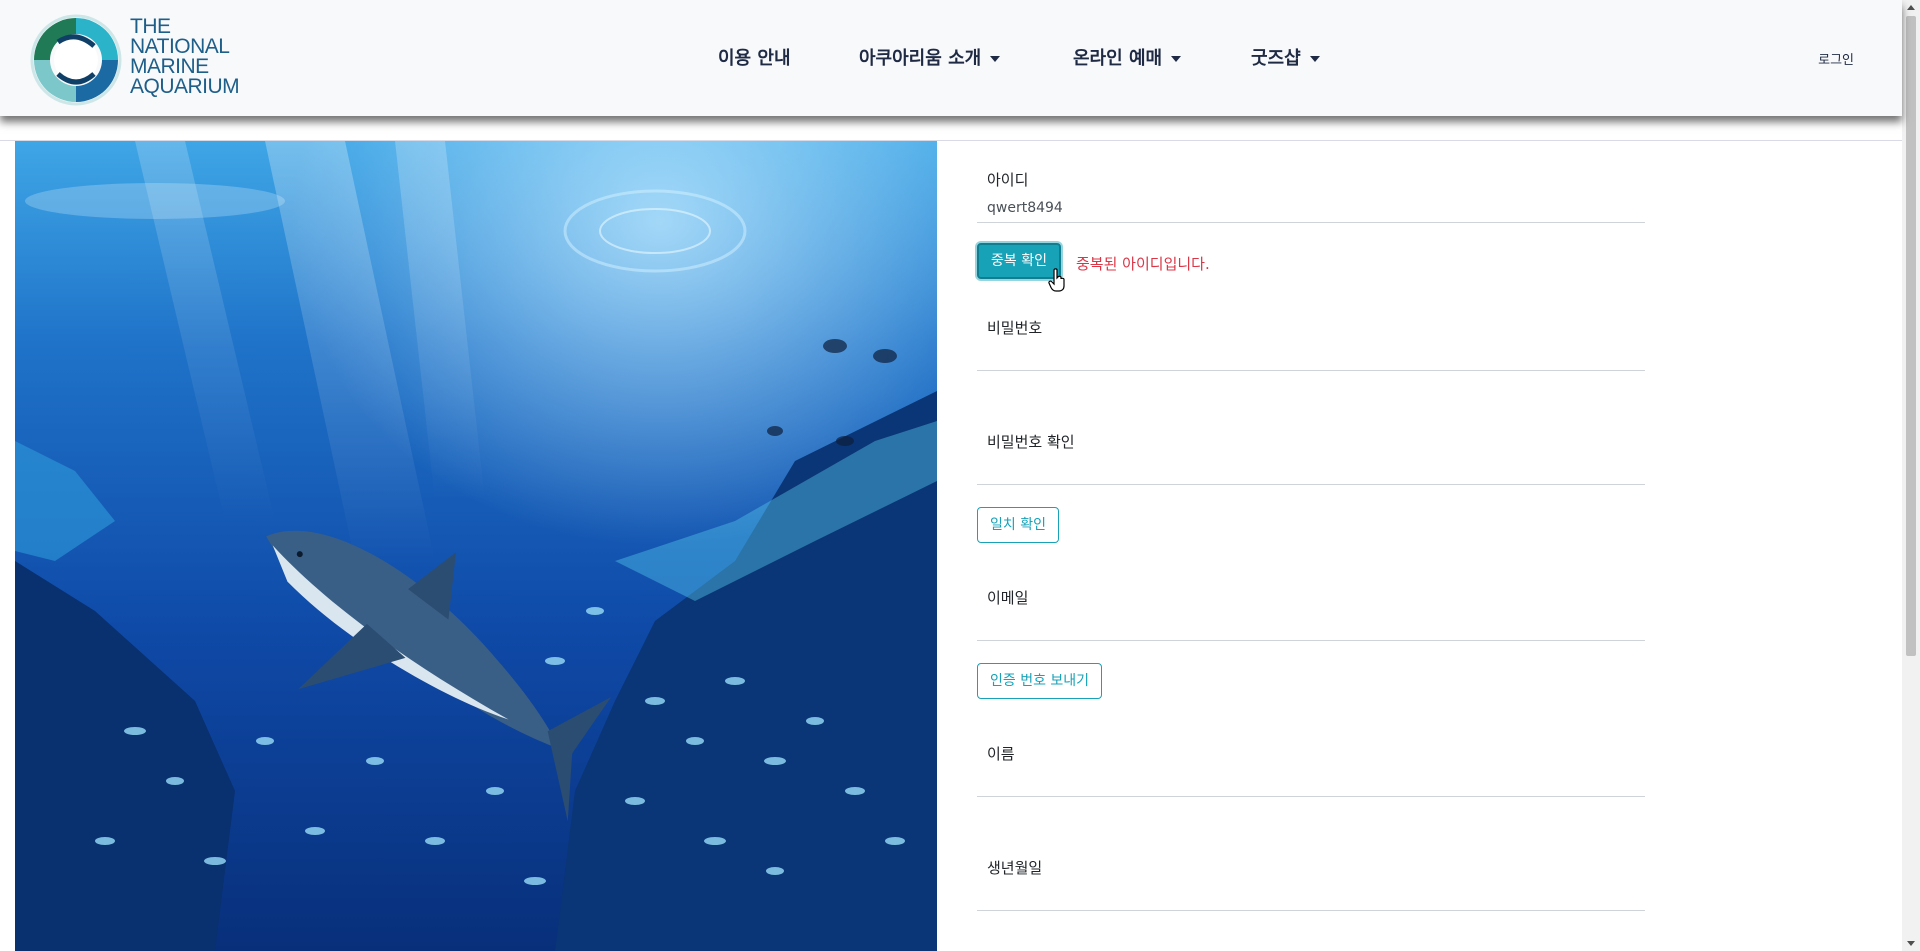  I want to click on nav-item-online-booking: 온라인 예매, so click(1127, 57).